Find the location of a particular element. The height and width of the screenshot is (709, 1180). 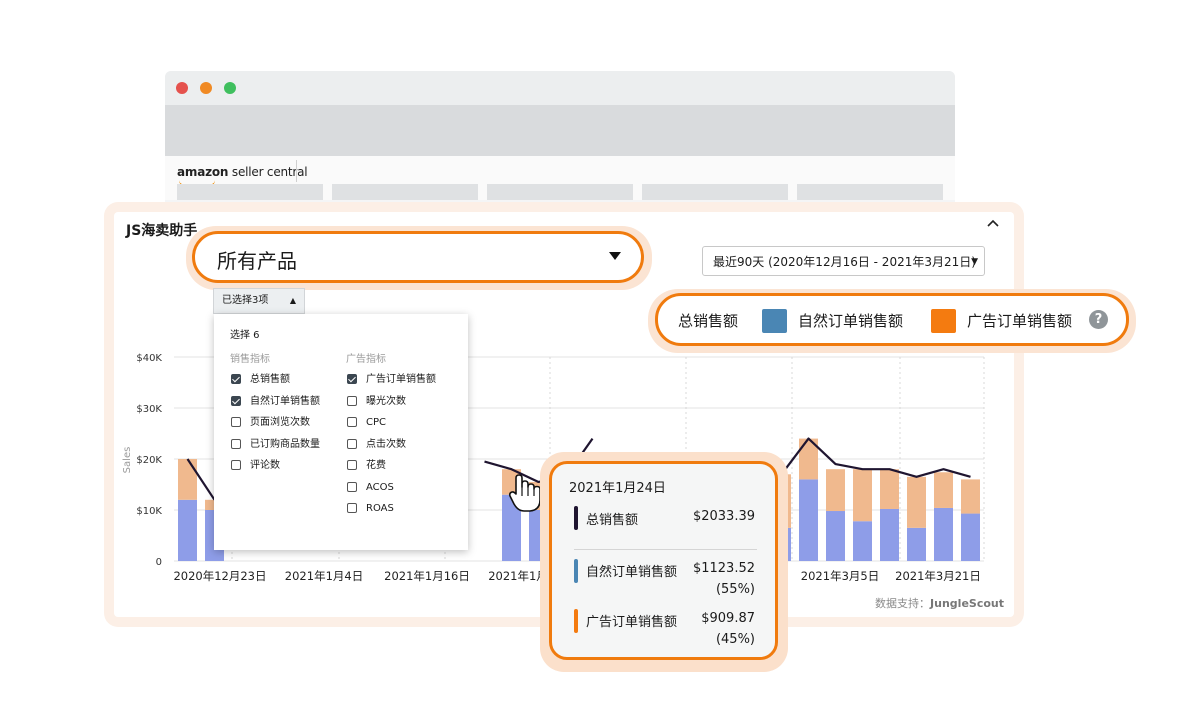

tooltip-organic-value: $1123.52 is located at coordinates (723, 568).